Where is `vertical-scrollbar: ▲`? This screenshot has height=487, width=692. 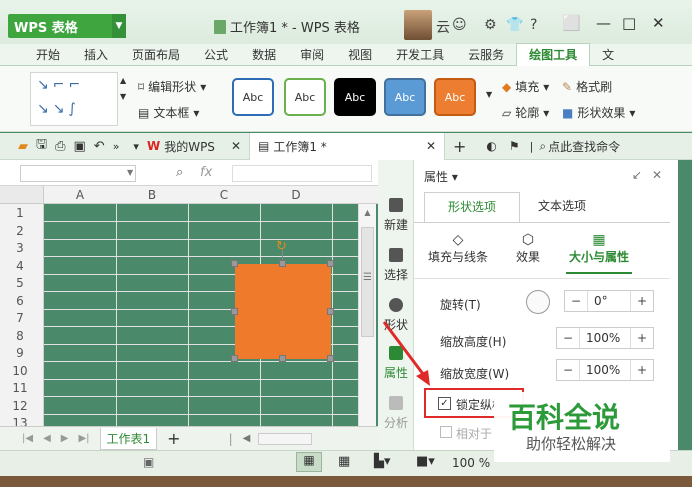
vertical-scrollbar: ▲ is located at coordinates (367, 315).